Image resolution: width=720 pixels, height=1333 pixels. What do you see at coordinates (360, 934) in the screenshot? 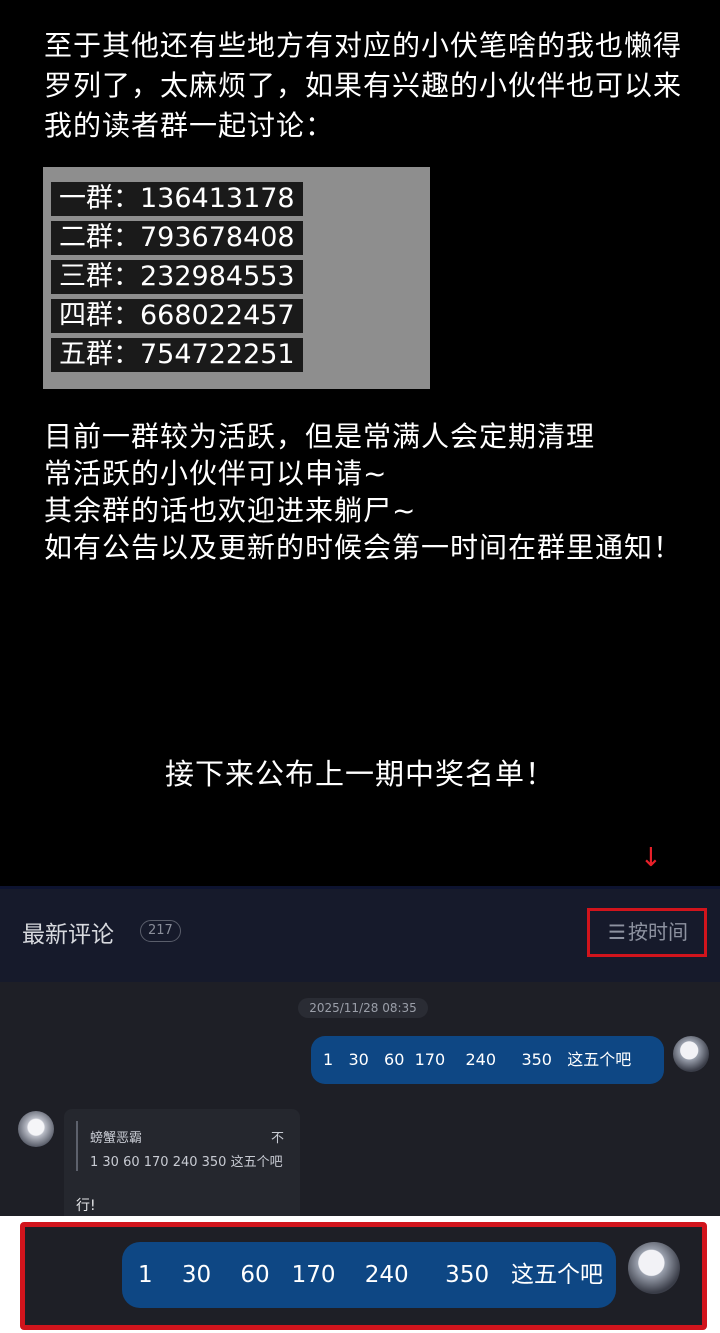
I see `comments-header: 最新评论 217 ☰ 按时间` at bounding box center [360, 934].